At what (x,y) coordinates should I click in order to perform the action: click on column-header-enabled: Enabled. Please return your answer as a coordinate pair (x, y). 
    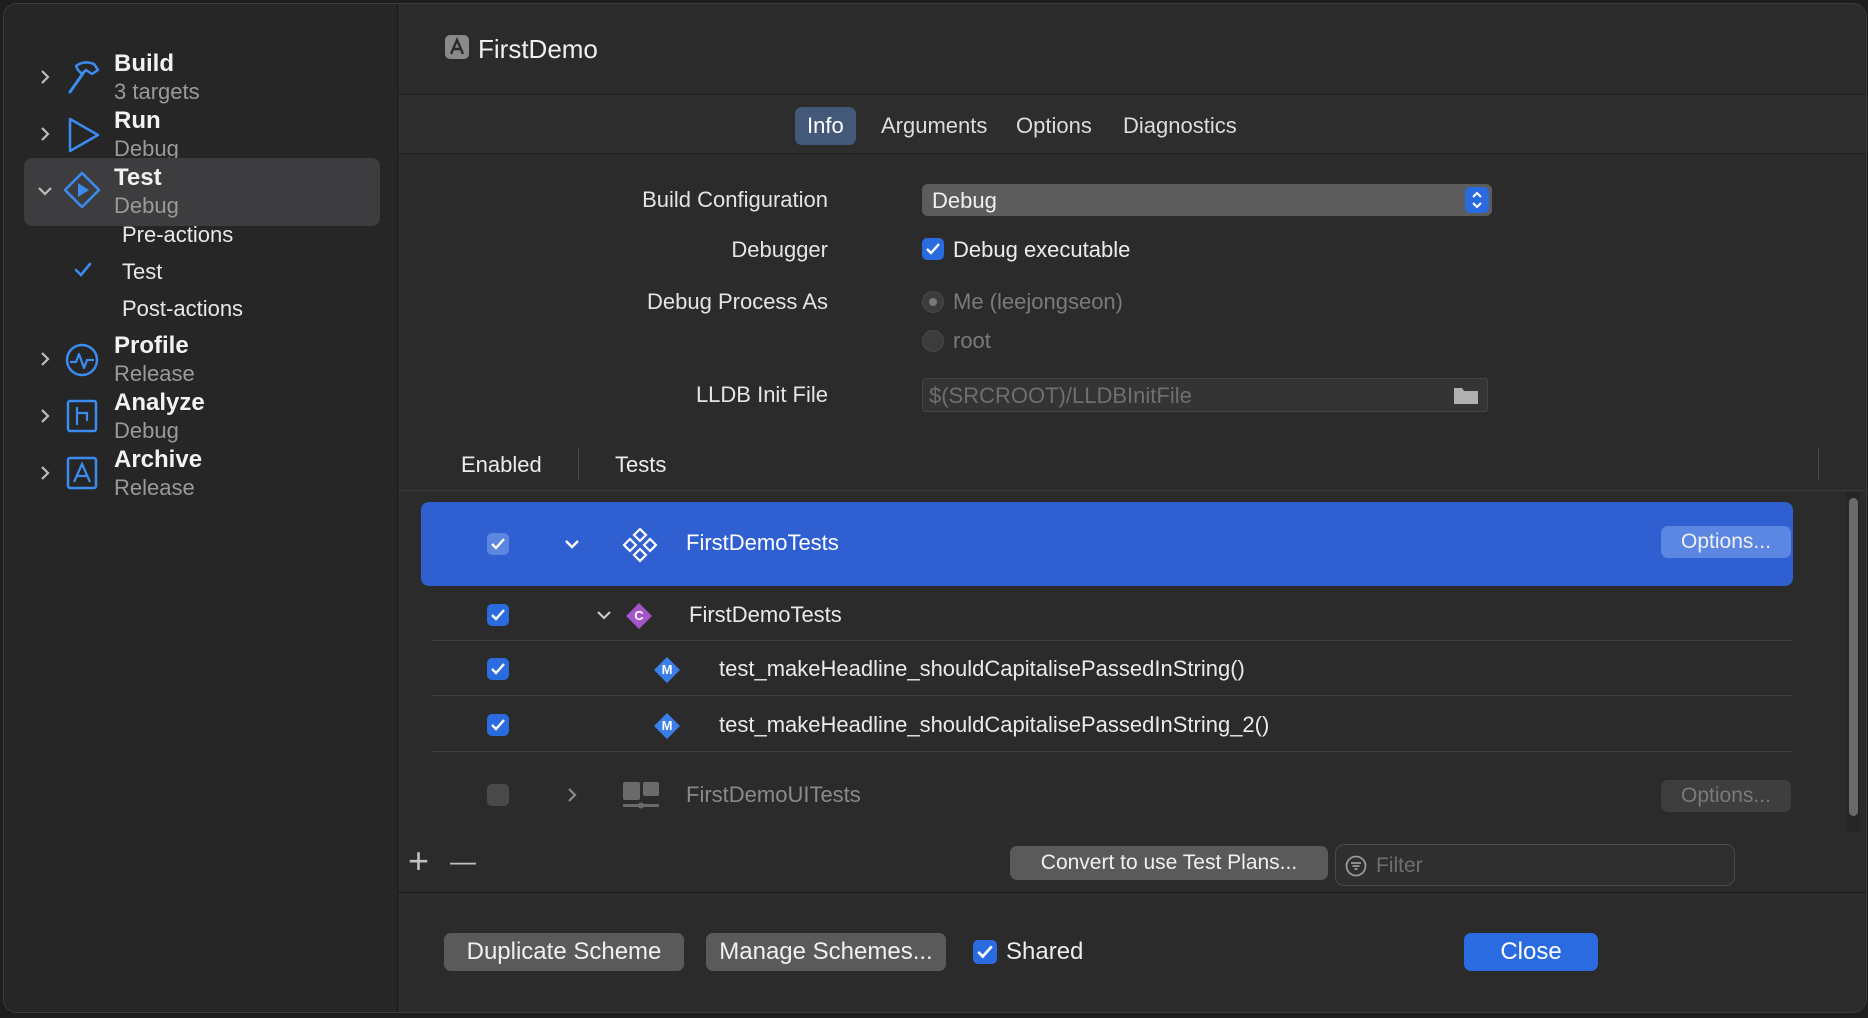
    Looking at the image, I should click on (501, 465).